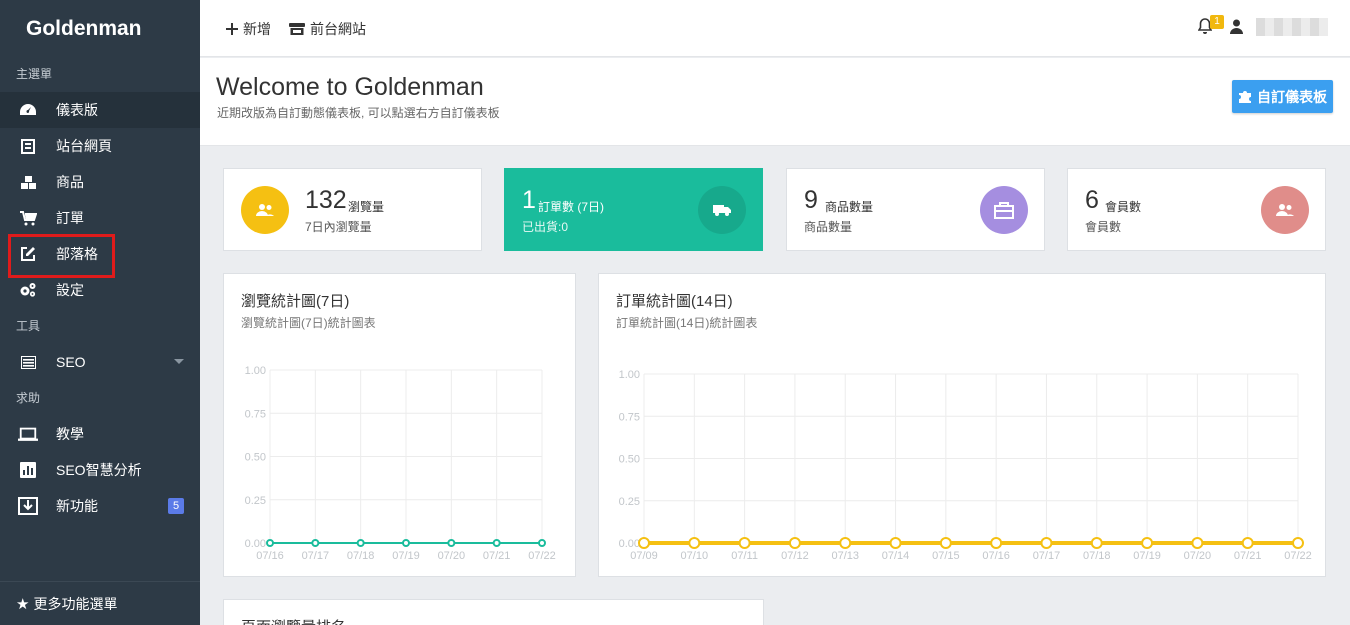 This screenshot has width=1350, height=625. What do you see at coordinates (358, 113) in the screenshot?
I see `page-subtitle: 近期改版為自訂動態儀表板, 可以點選右方自訂儀表板` at bounding box center [358, 113].